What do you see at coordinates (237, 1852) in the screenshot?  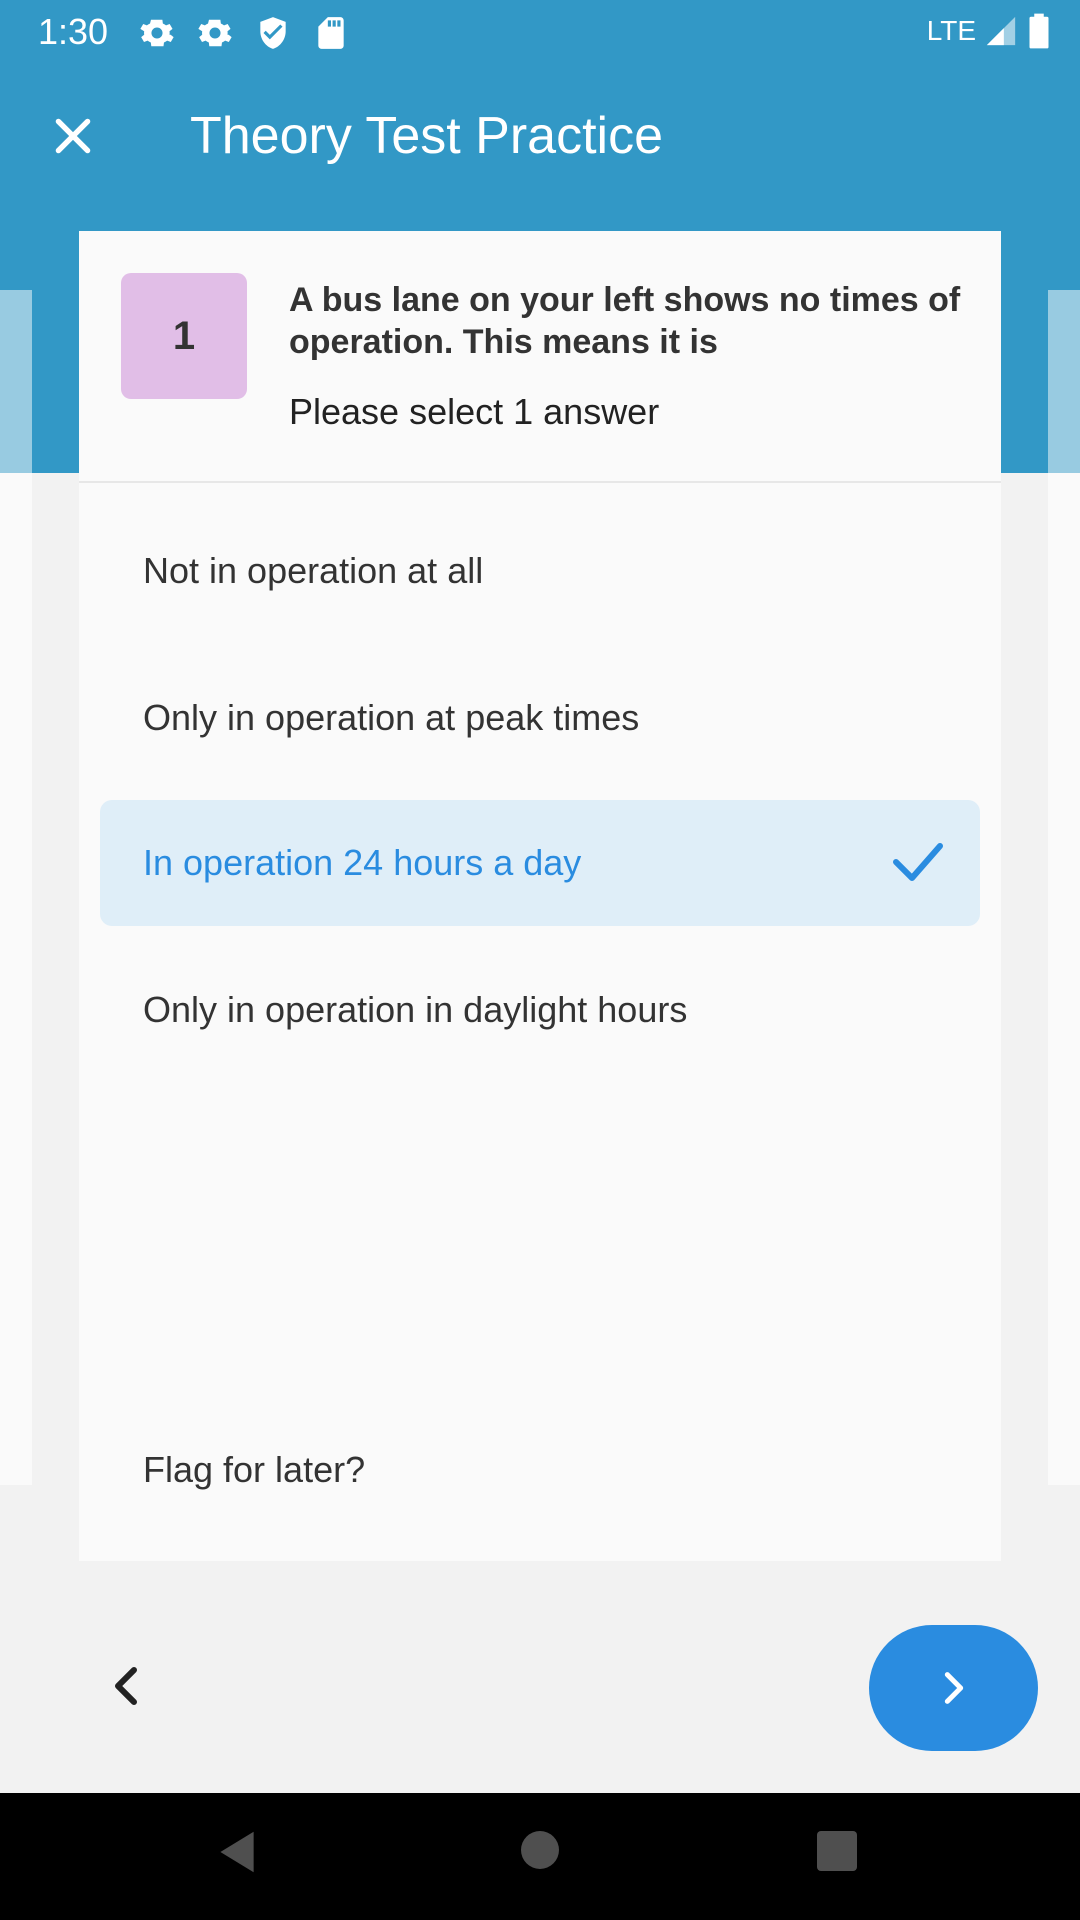 I see `back-icon` at bounding box center [237, 1852].